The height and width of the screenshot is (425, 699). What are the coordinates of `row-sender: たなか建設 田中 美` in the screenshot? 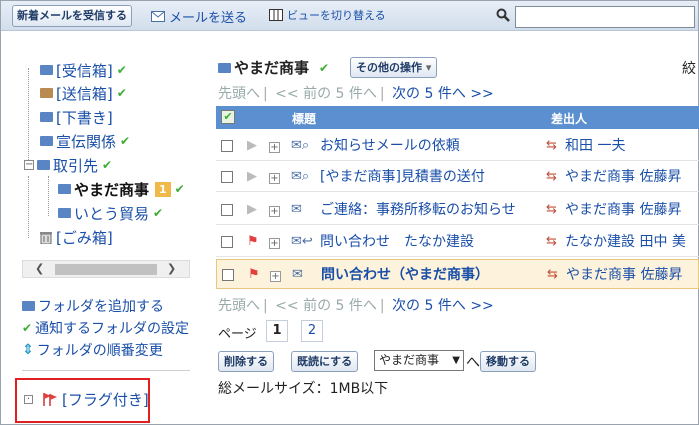 It's located at (625, 242).